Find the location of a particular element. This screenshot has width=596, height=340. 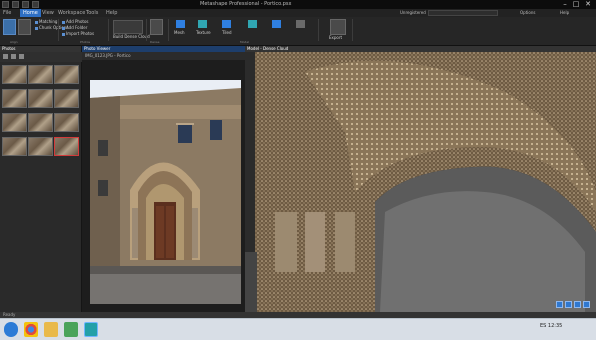

nav-controls is located at coordinates (575, 305).